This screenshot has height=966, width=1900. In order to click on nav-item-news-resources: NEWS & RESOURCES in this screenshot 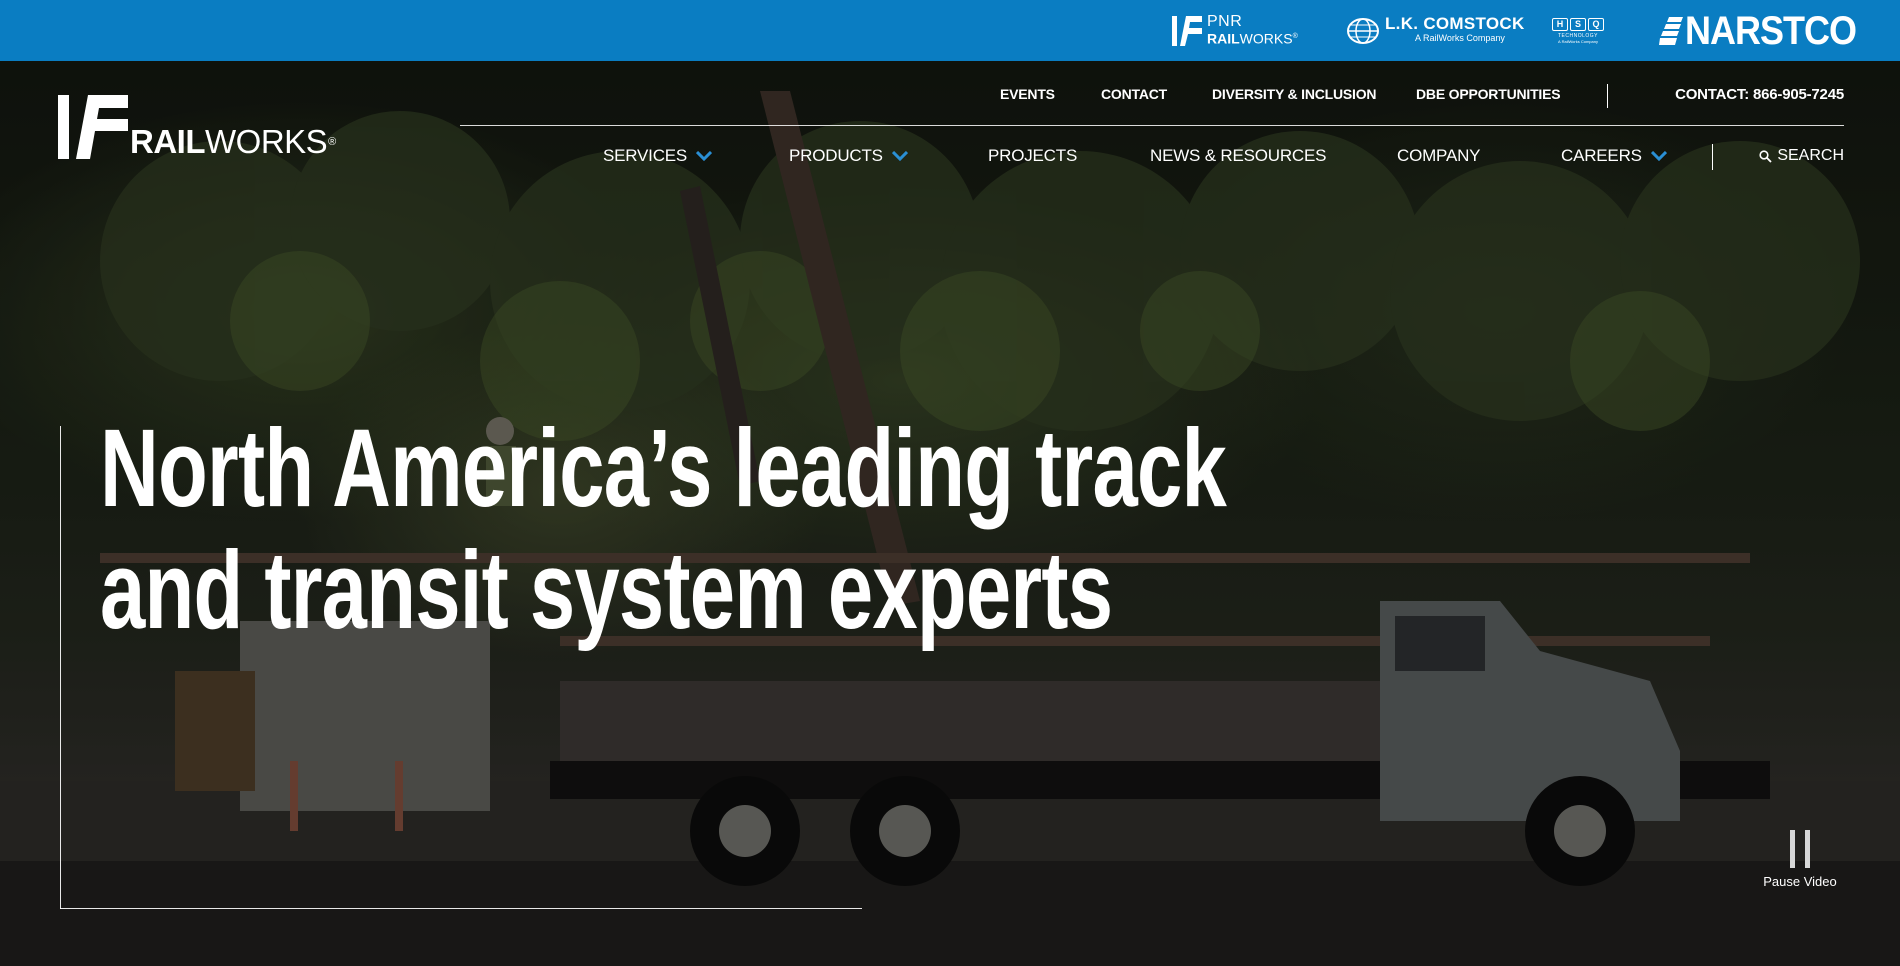, I will do `click(1238, 156)`.